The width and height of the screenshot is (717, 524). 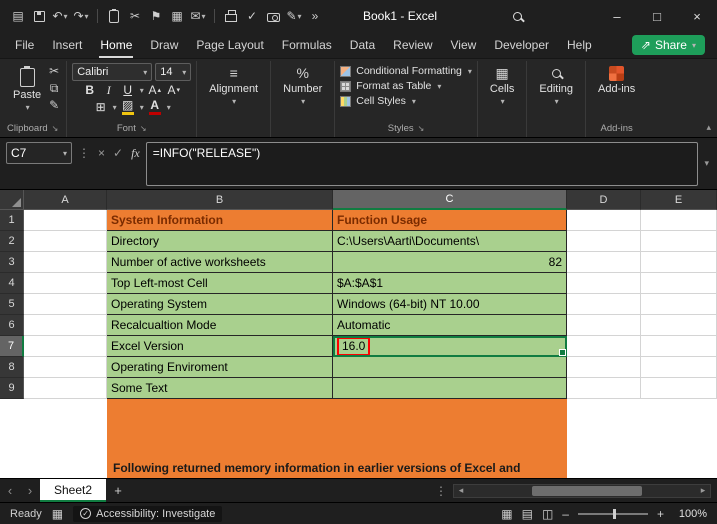 I want to click on cell-B3: Number of active worksheets, so click(x=220, y=262).